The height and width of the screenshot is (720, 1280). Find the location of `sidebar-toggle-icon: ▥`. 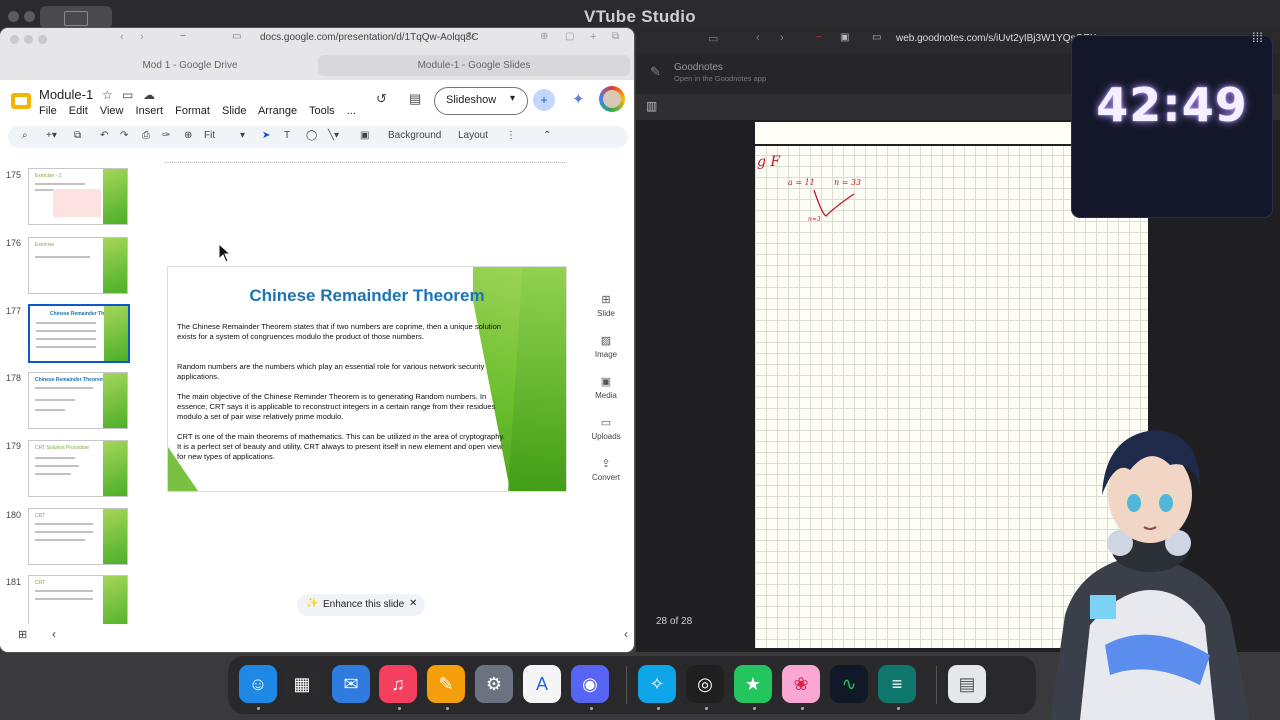

sidebar-toggle-icon: ▥ is located at coordinates (651, 106).